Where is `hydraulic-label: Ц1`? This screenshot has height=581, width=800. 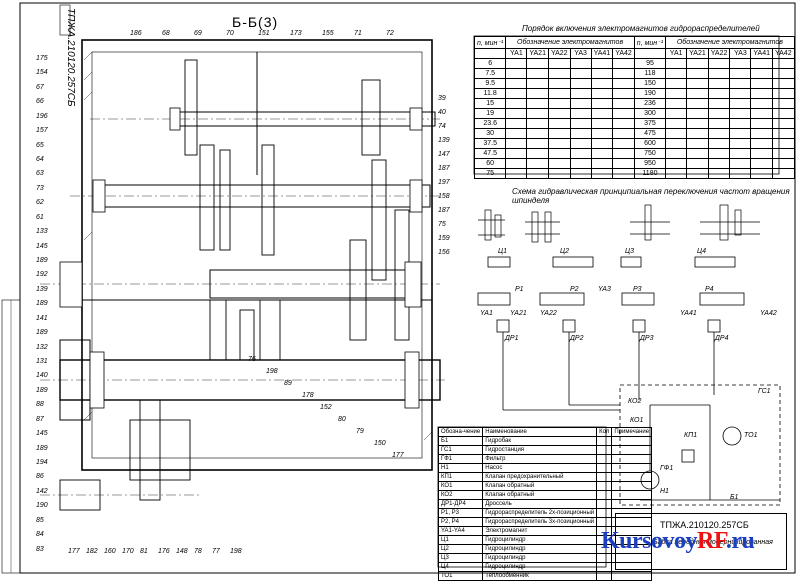
hydraulic-label: Ц1 is located at coordinates (502, 251).